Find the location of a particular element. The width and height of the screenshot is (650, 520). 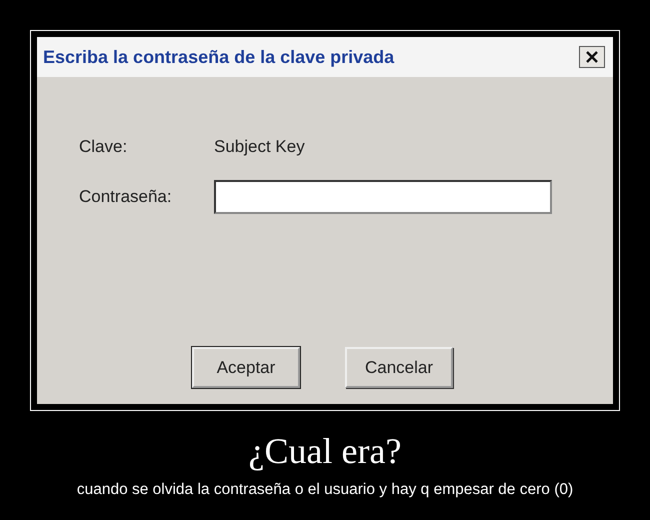

cancel-button: Cancelar is located at coordinates (399, 367).